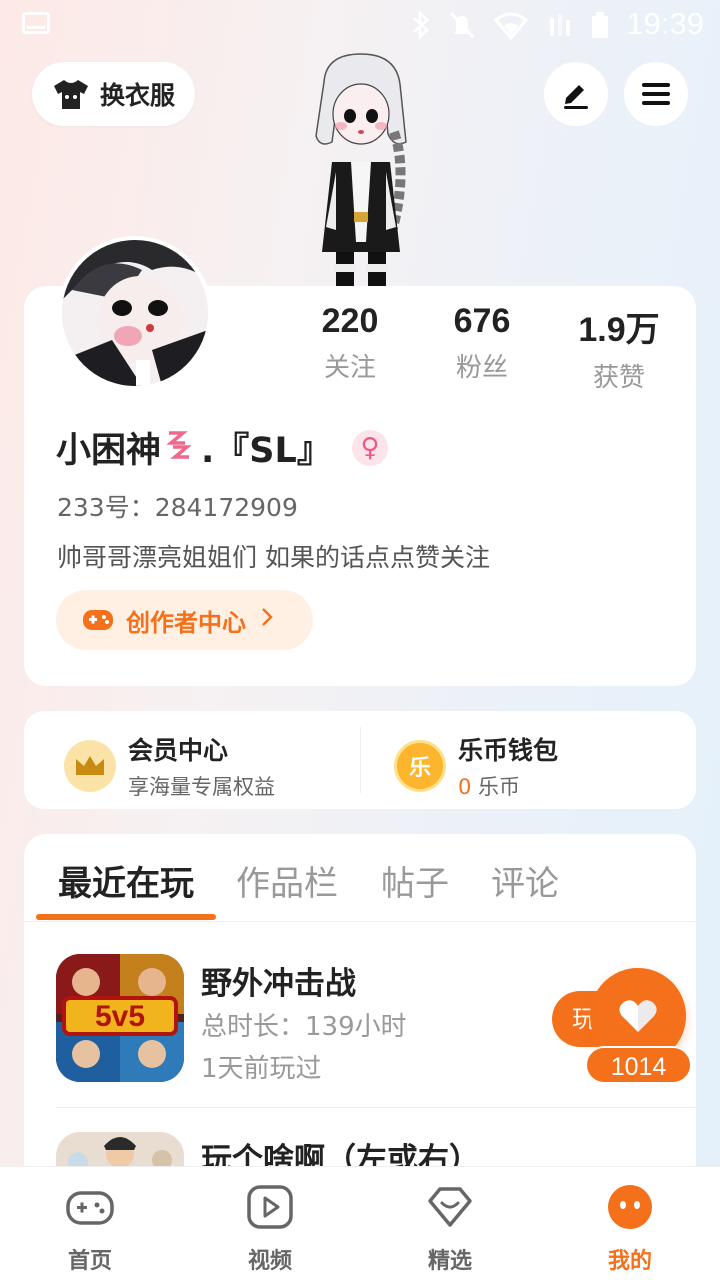 The height and width of the screenshot is (1280, 720). I want to click on bio: 帅哥哥漂亮姐姐们 如果的话点点赞关注, so click(273, 557).